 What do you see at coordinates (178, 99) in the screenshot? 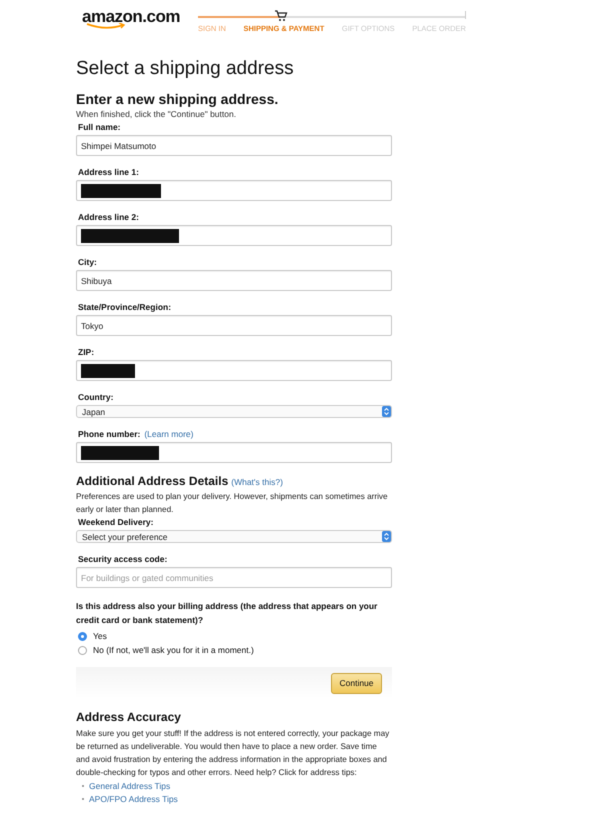
I see `form-heading: Enter a new shipping address.` at bounding box center [178, 99].